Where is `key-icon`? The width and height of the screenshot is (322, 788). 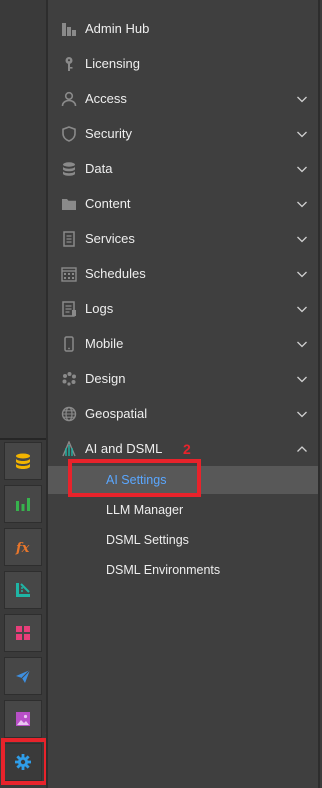
key-icon is located at coordinates (69, 64).